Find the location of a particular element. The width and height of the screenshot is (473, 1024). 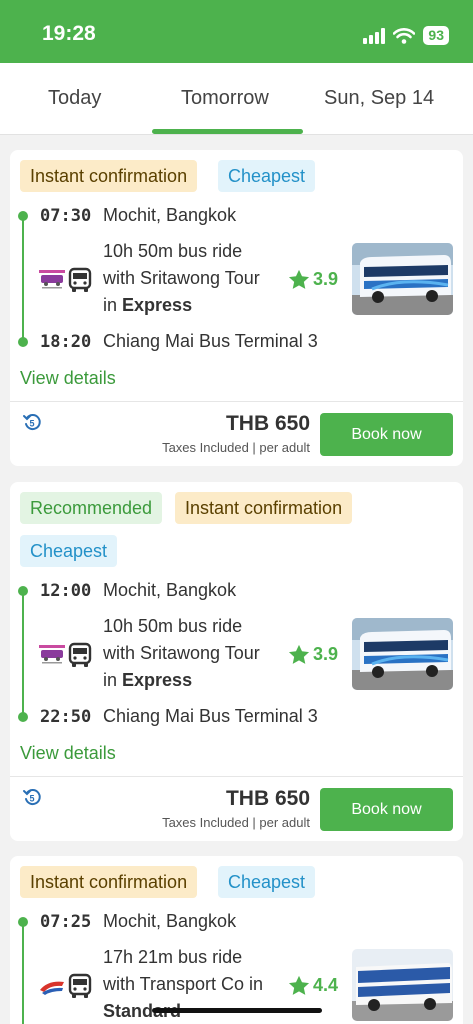

date-tabs: Today Tomorrow Sun, Sep 14 is located at coordinates (236, 99).